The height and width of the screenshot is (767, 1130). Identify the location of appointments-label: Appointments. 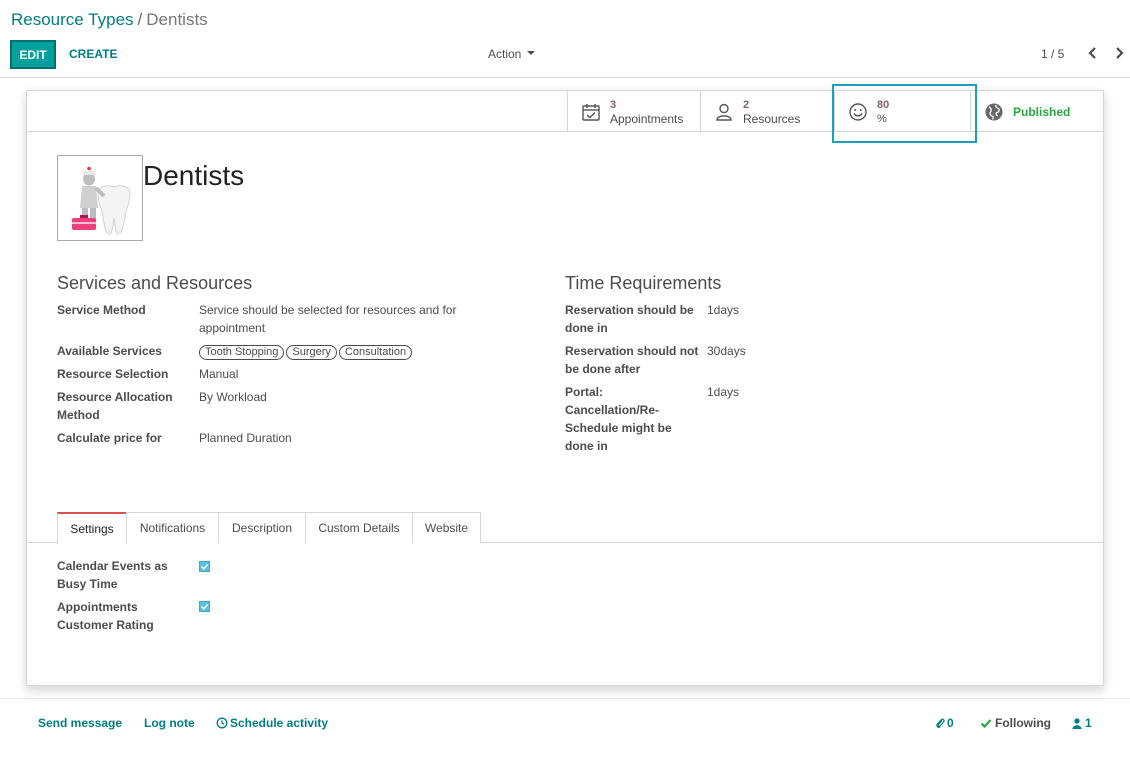
(647, 118).